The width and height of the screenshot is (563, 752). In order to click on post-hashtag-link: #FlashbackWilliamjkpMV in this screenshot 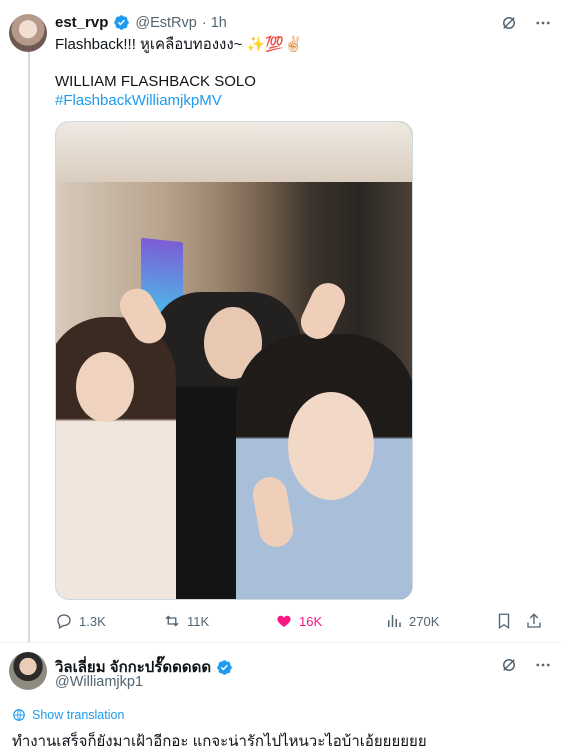, I will do `click(138, 100)`.